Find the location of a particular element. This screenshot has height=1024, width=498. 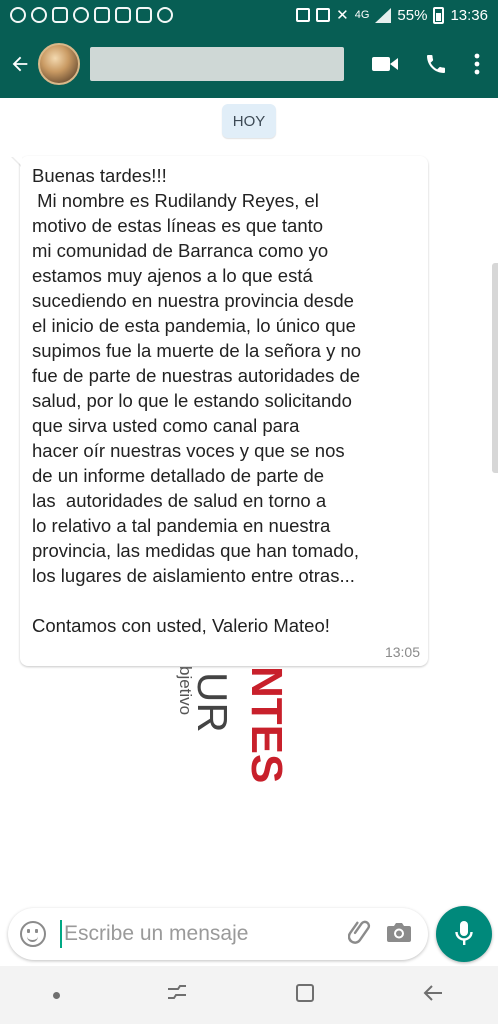

whatsapp-notification-icon is located at coordinates (18, 15).